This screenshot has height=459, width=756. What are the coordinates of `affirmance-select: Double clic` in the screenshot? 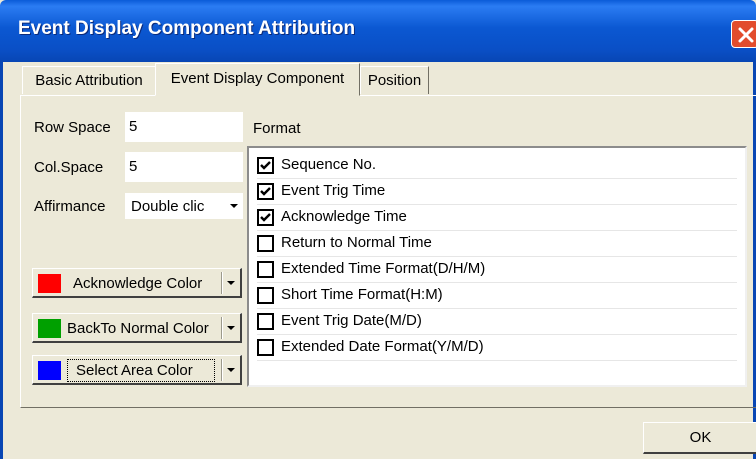 It's located at (184, 206).